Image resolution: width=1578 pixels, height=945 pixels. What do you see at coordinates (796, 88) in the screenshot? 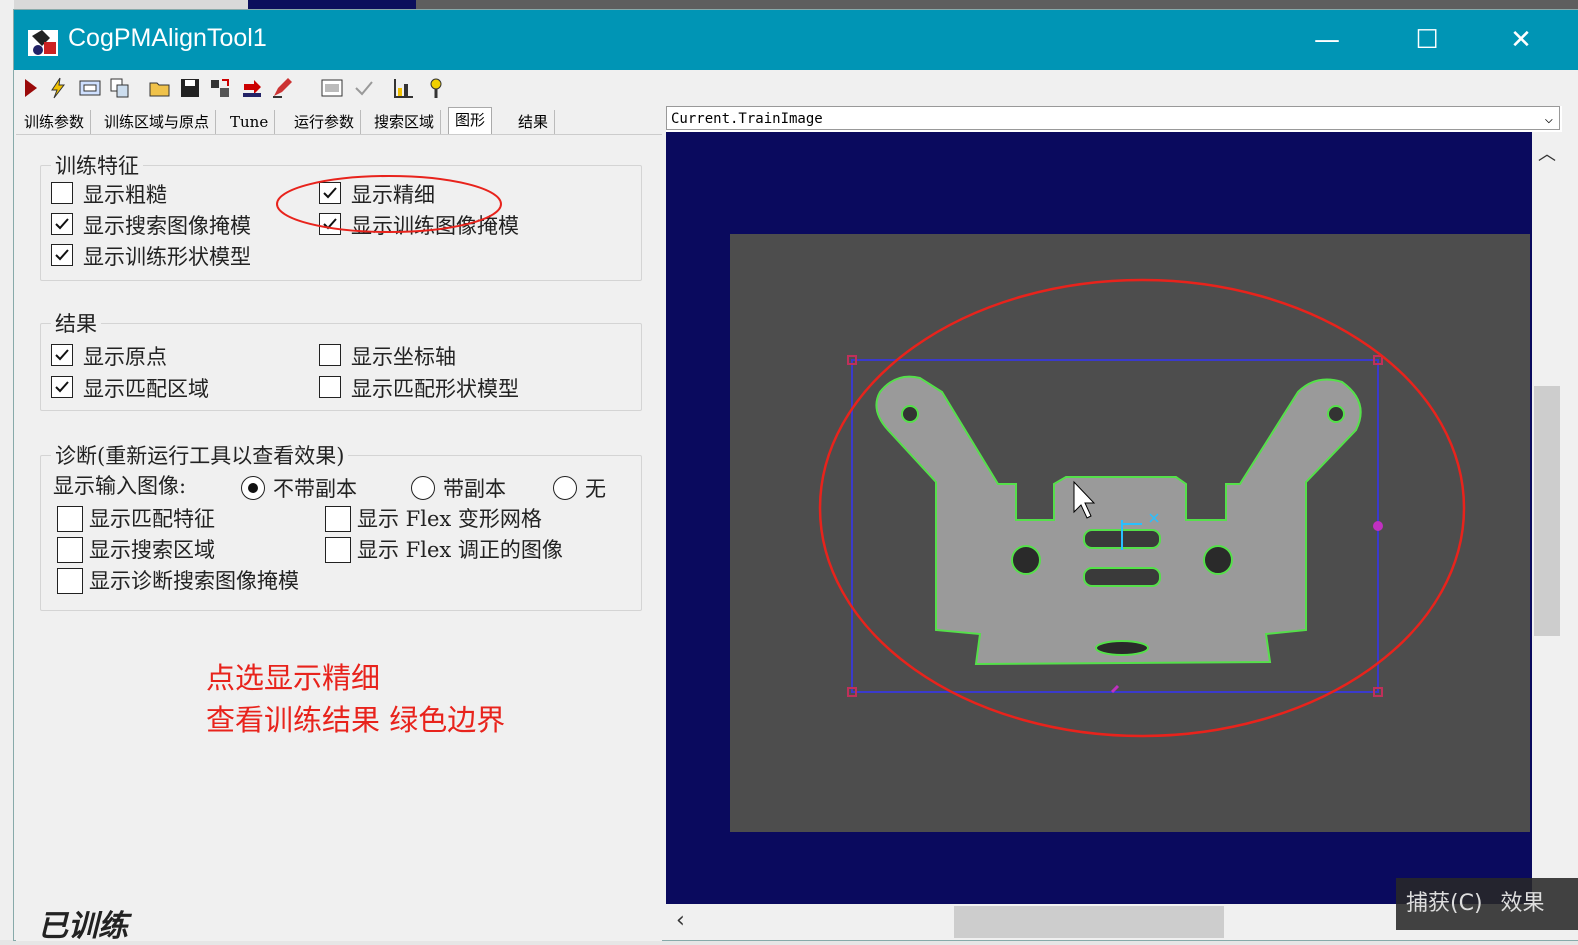
I see `toolbar` at bounding box center [796, 88].